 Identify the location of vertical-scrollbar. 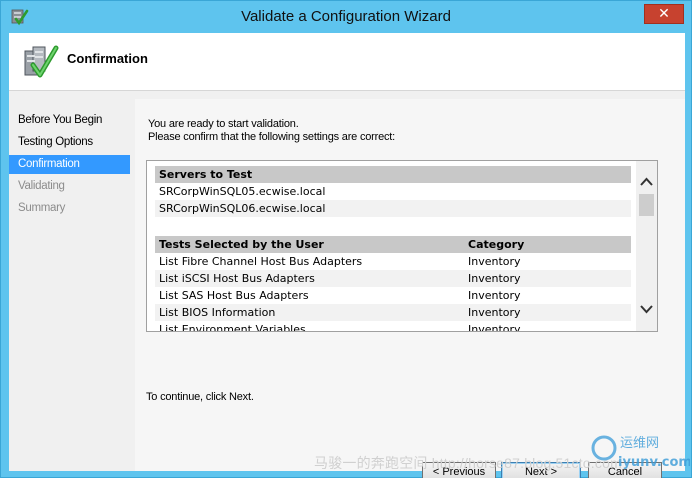
(646, 246).